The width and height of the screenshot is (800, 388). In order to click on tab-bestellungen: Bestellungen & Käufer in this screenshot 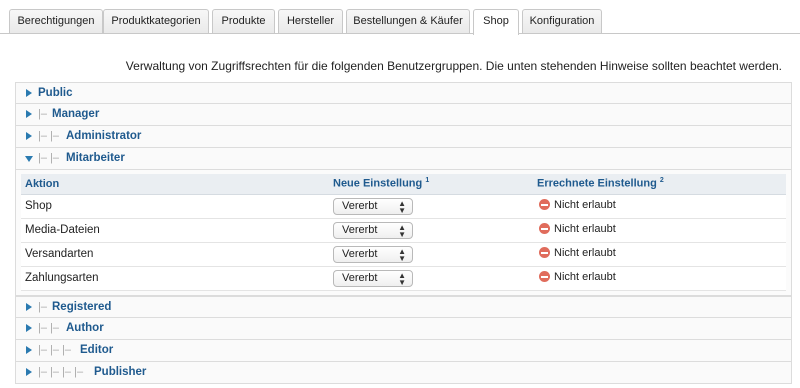, I will do `click(408, 21)`.